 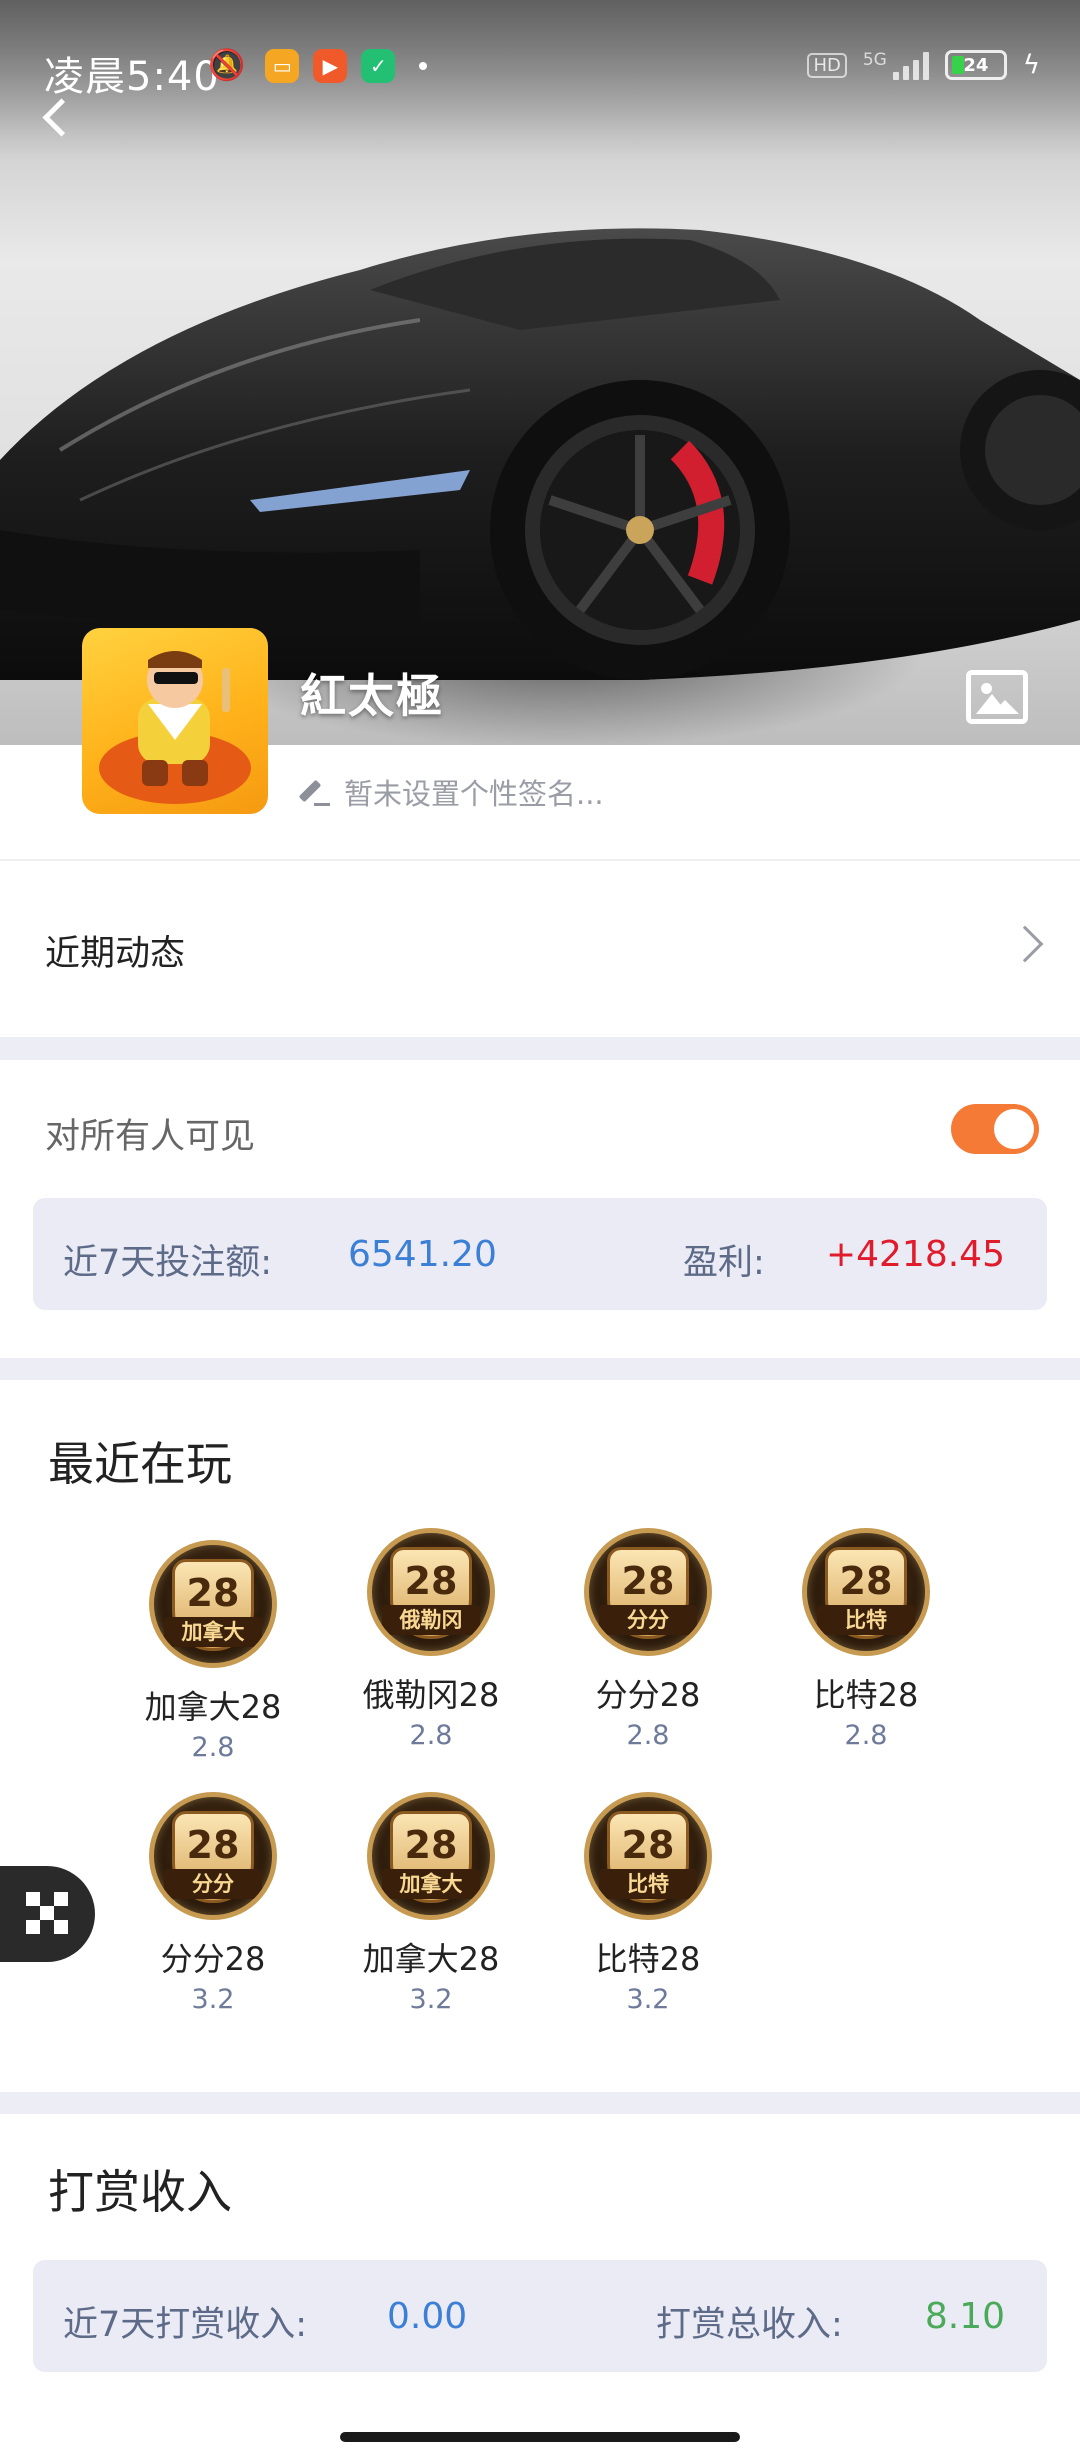 What do you see at coordinates (910, 65) in the screenshot?
I see `signal-icon` at bounding box center [910, 65].